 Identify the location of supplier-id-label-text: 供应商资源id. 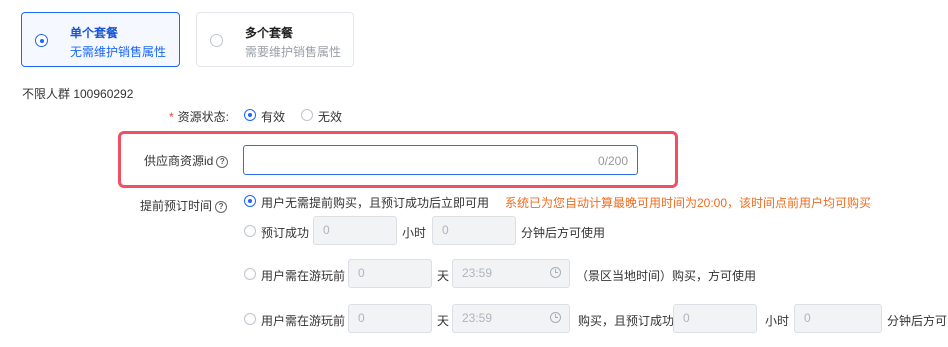
(179, 161).